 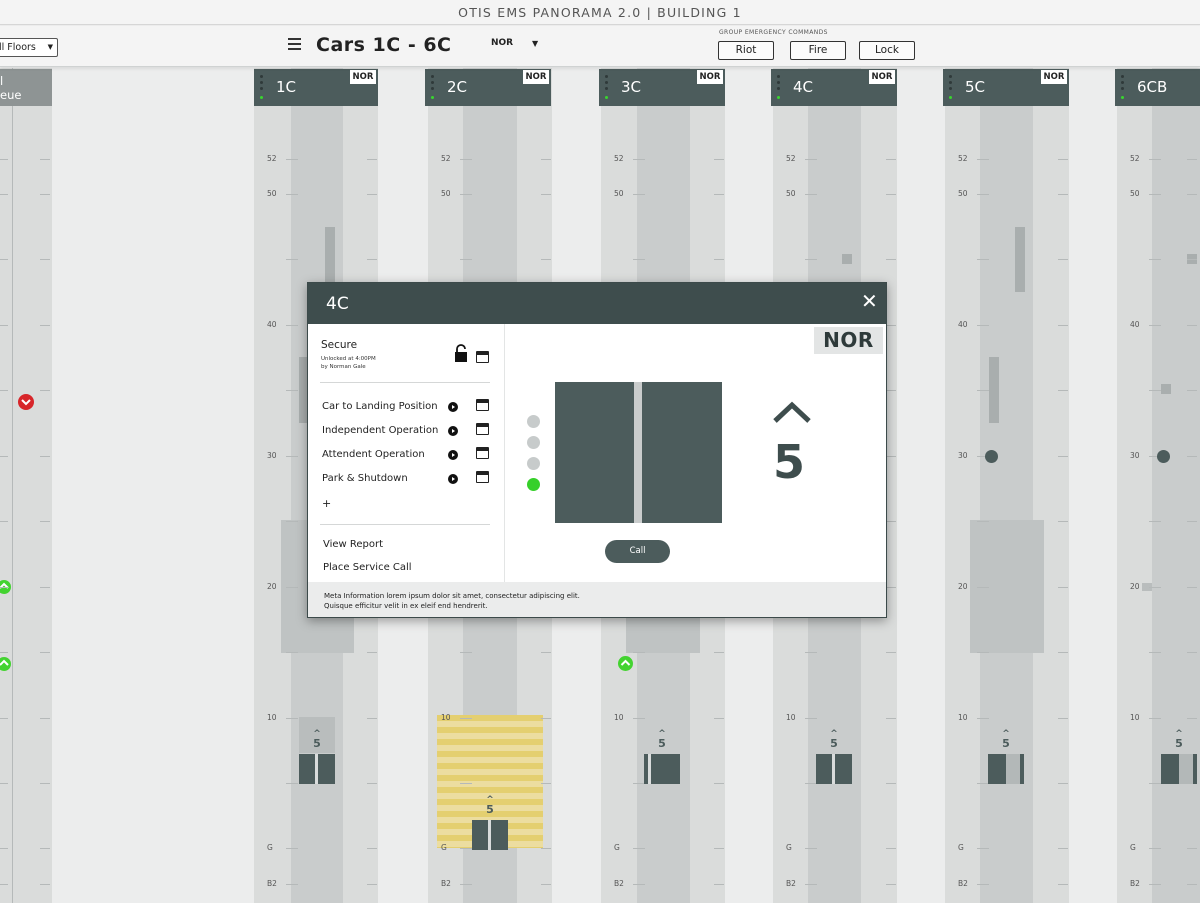 I want to click on car-4c, so click(x=834, y=769).